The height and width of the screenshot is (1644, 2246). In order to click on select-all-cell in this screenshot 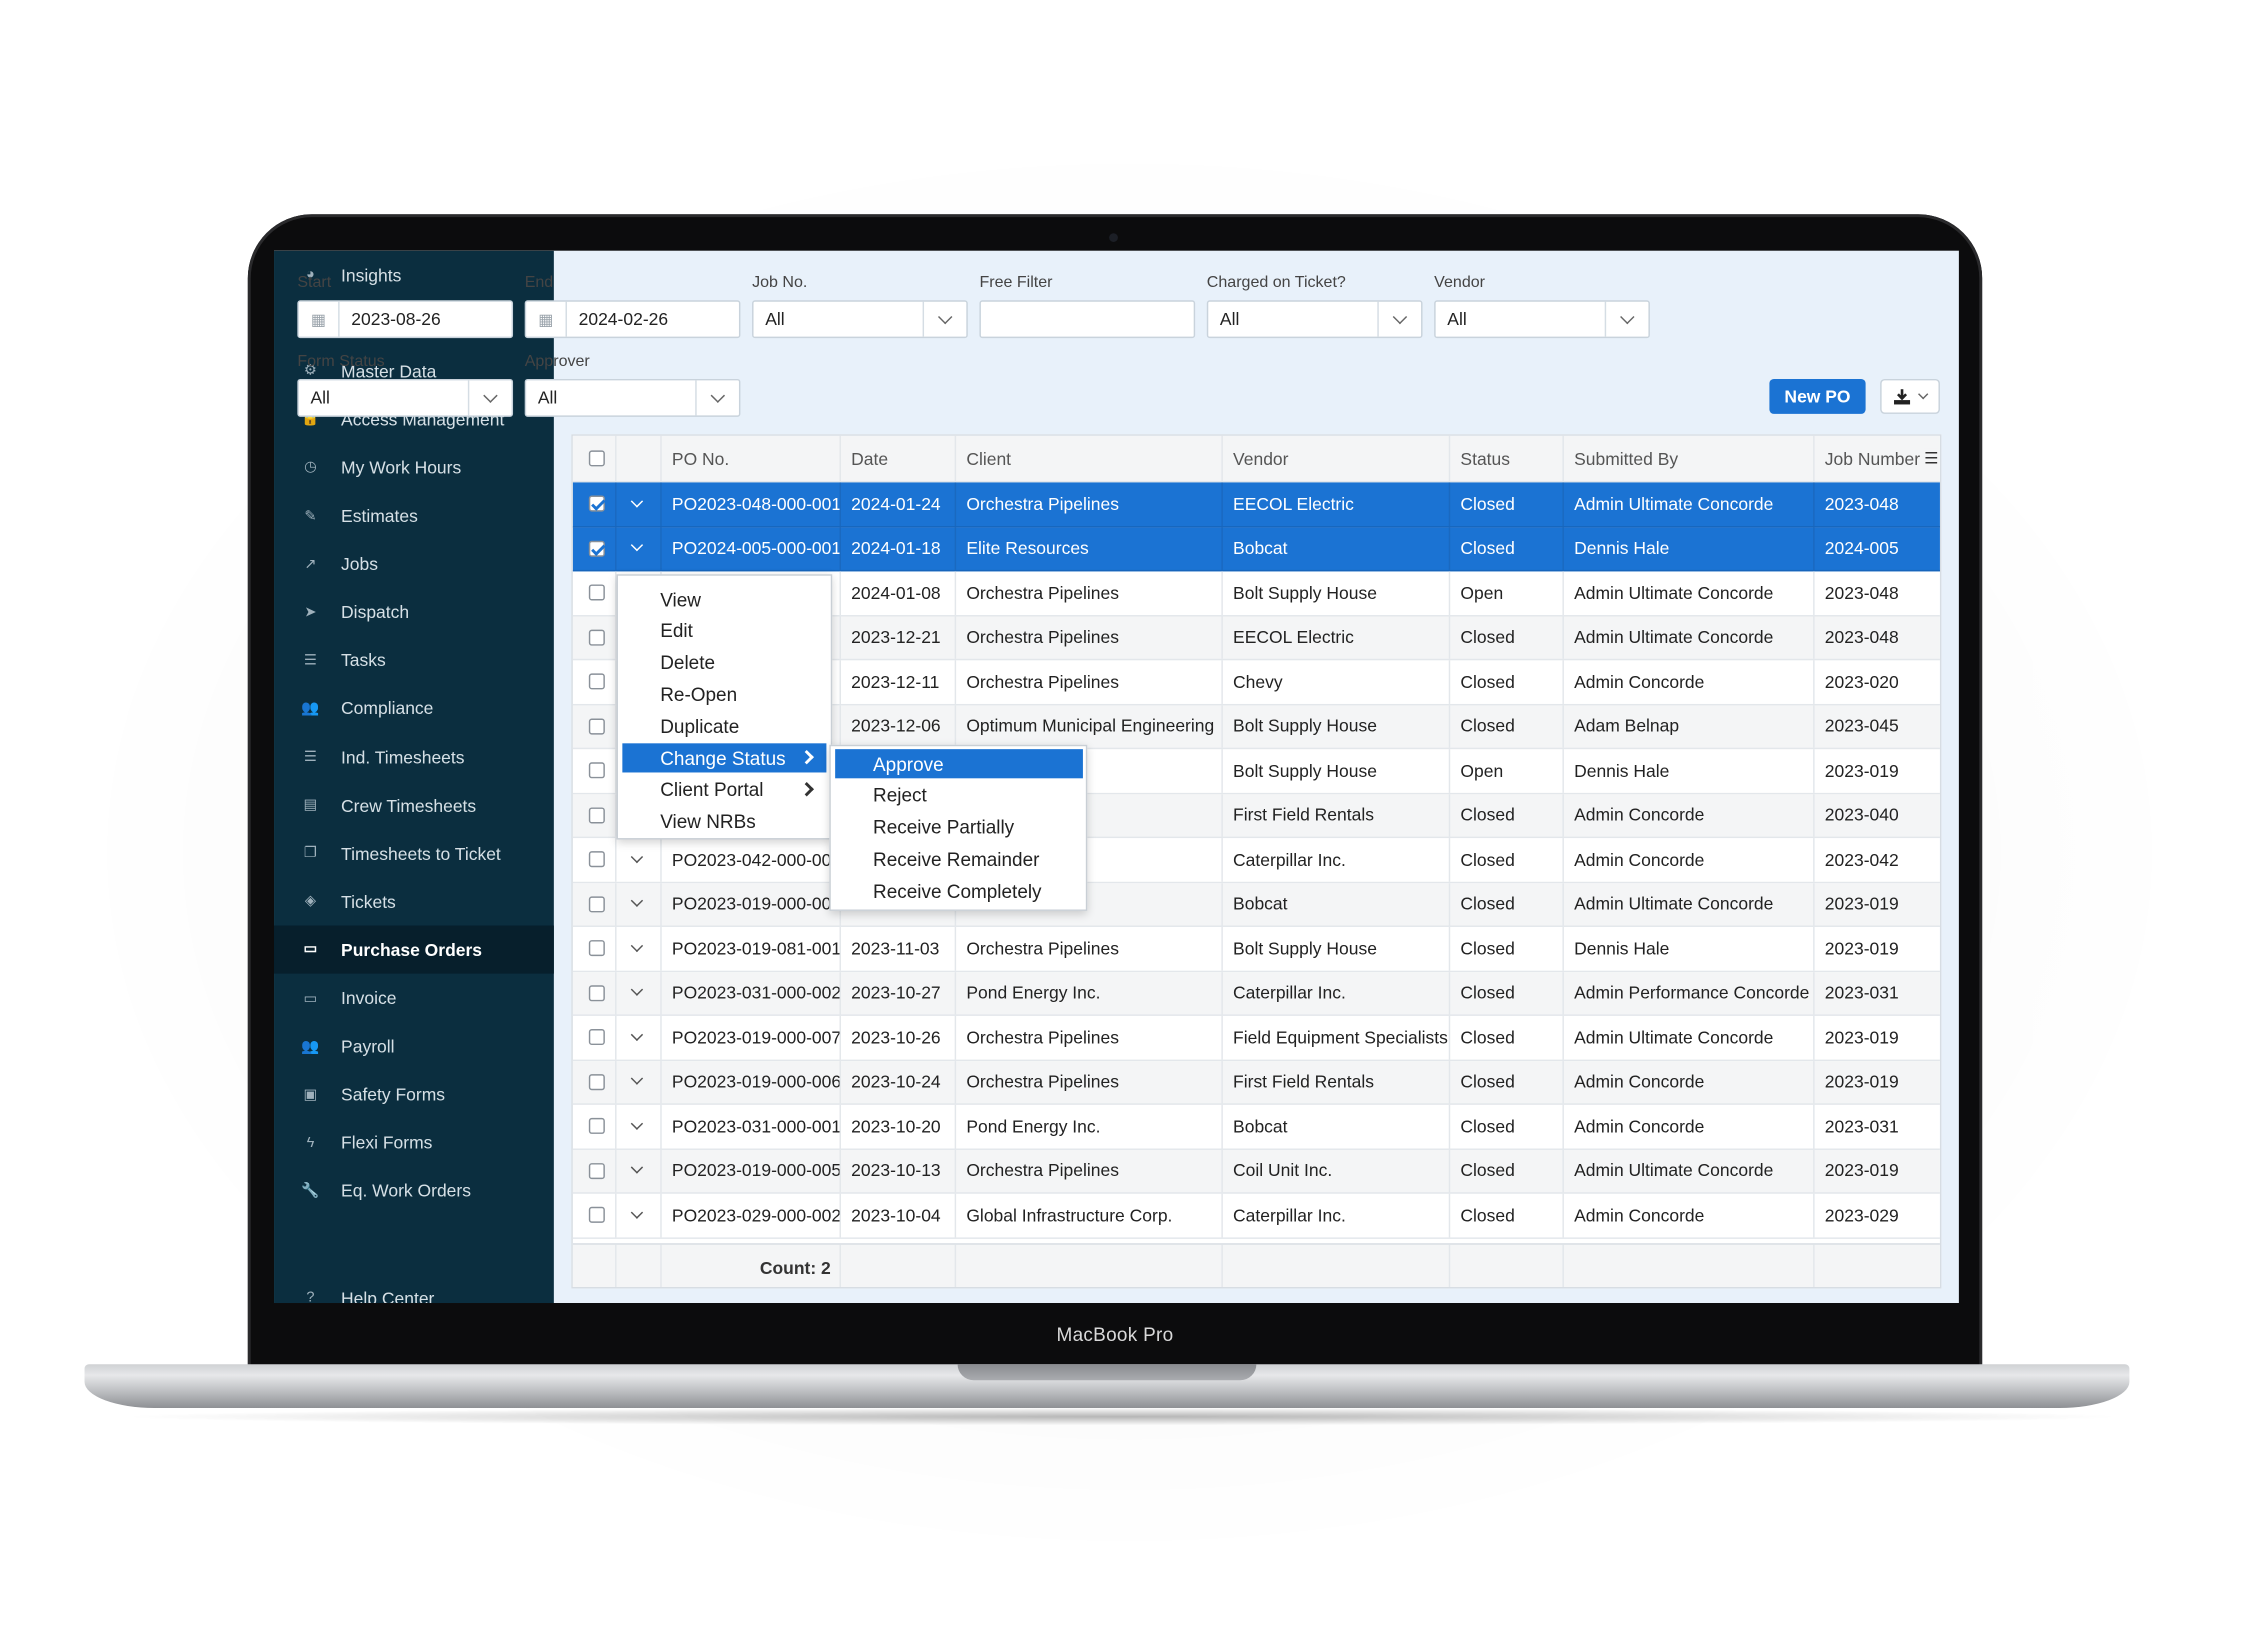, I will do `click(595, 458)`.